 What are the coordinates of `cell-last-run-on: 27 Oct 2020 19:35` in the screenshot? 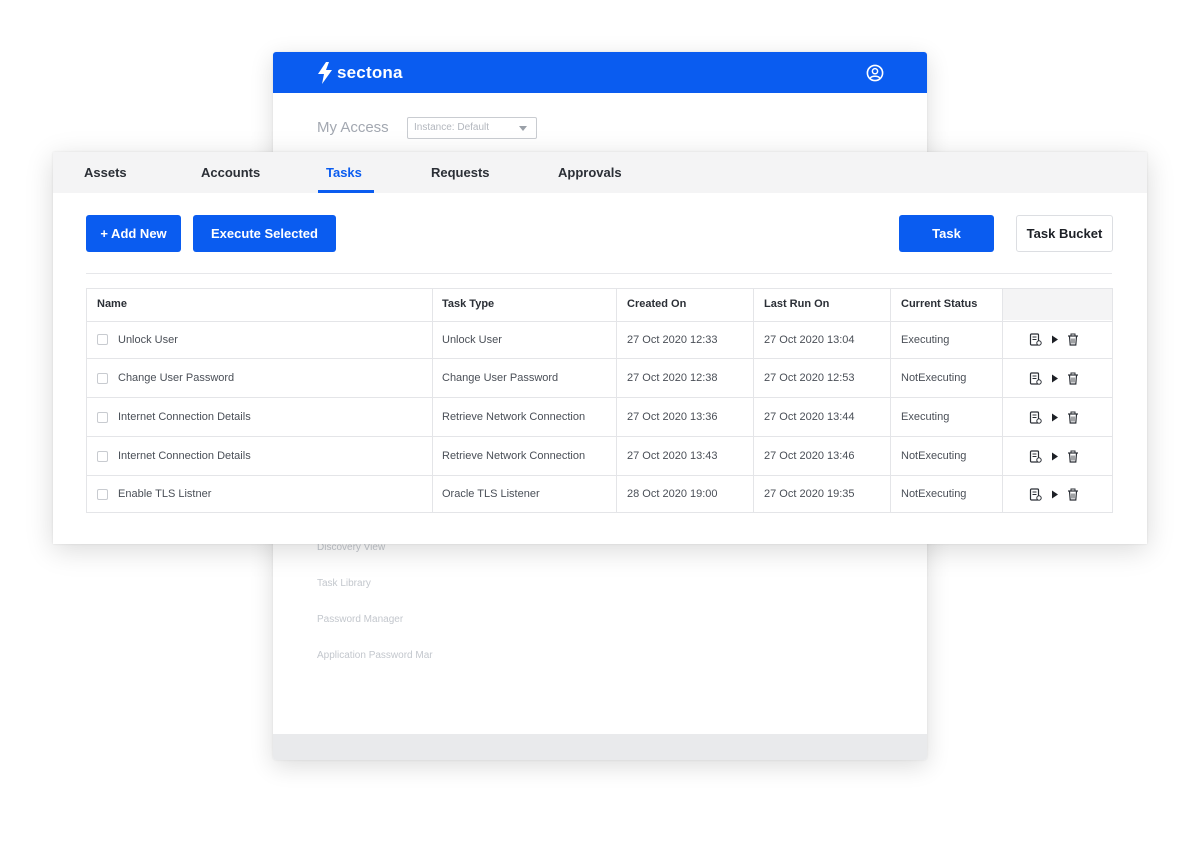 It's located at (809, 494).